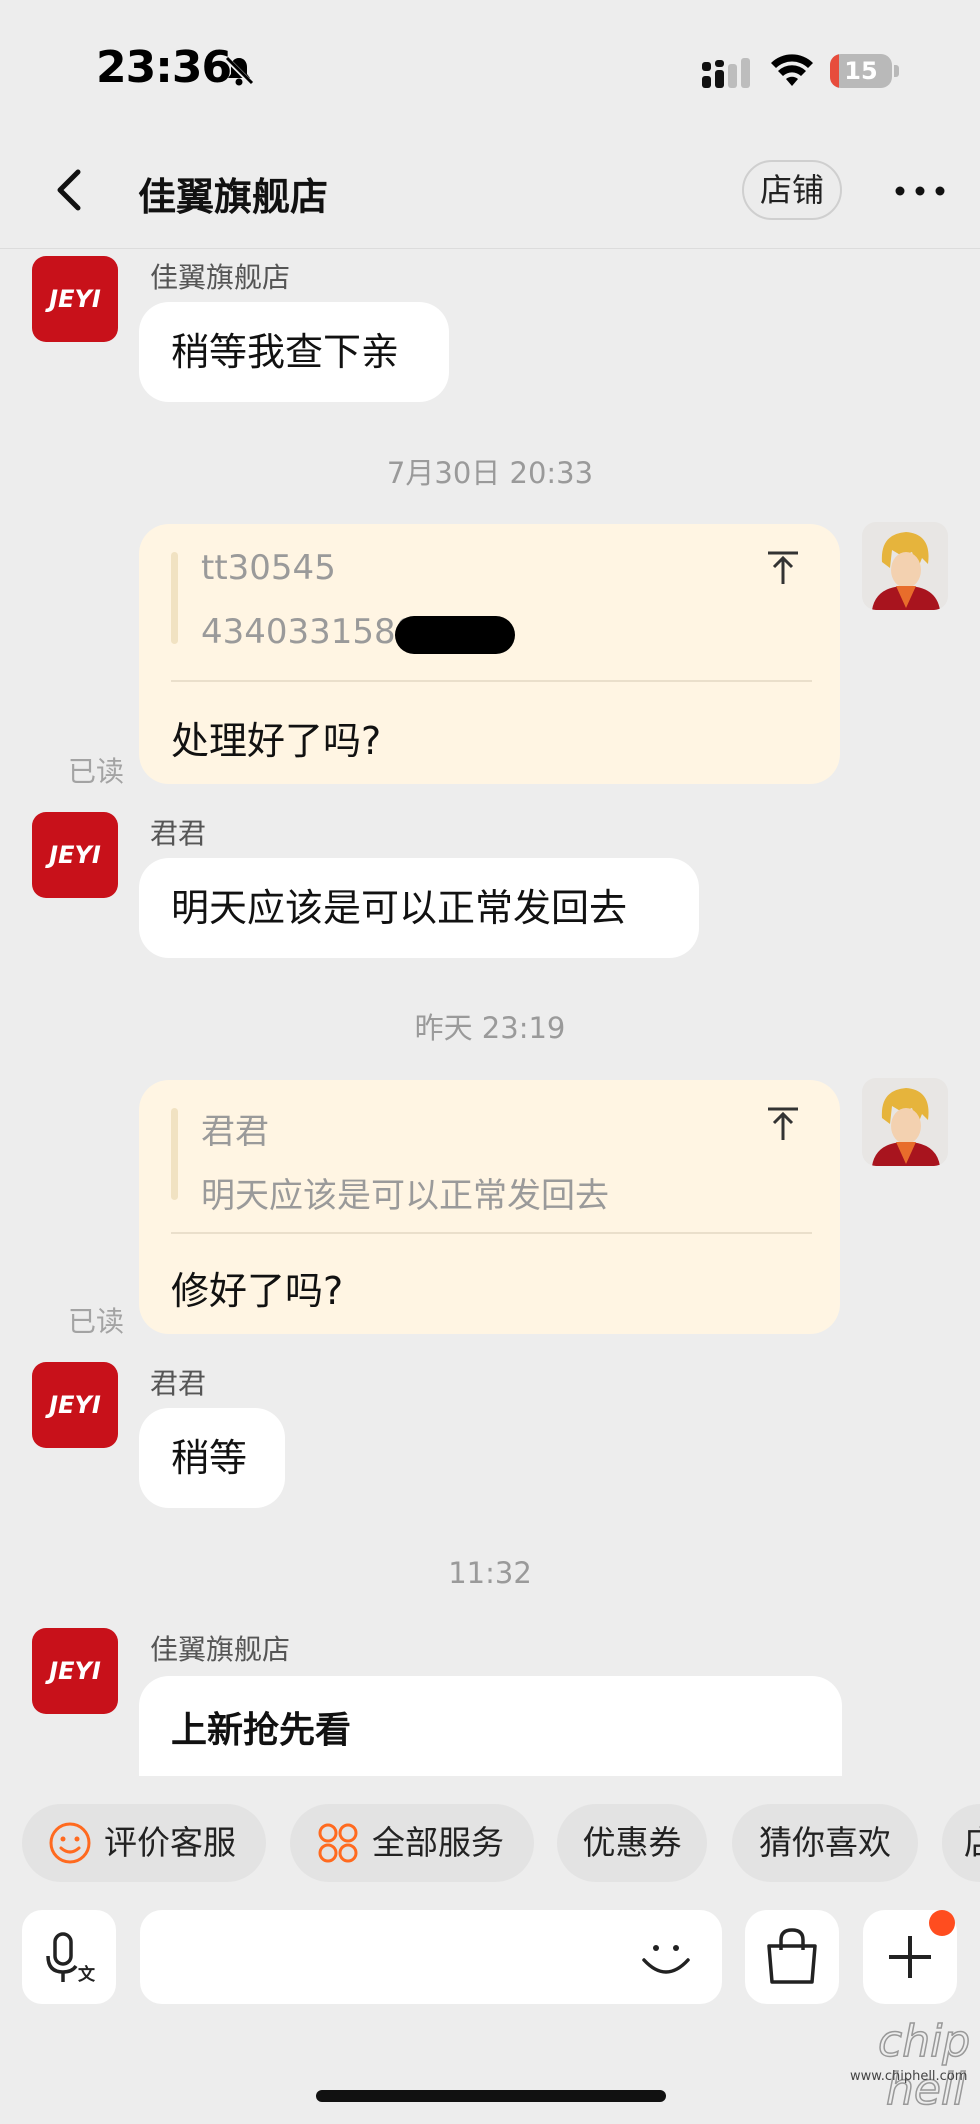 The height and width of the screenshot is (2124, 980). What do you see at coordinates (792, 70) in the screenshot?
I see `wifi-icon` at bounding box center [792, 70].